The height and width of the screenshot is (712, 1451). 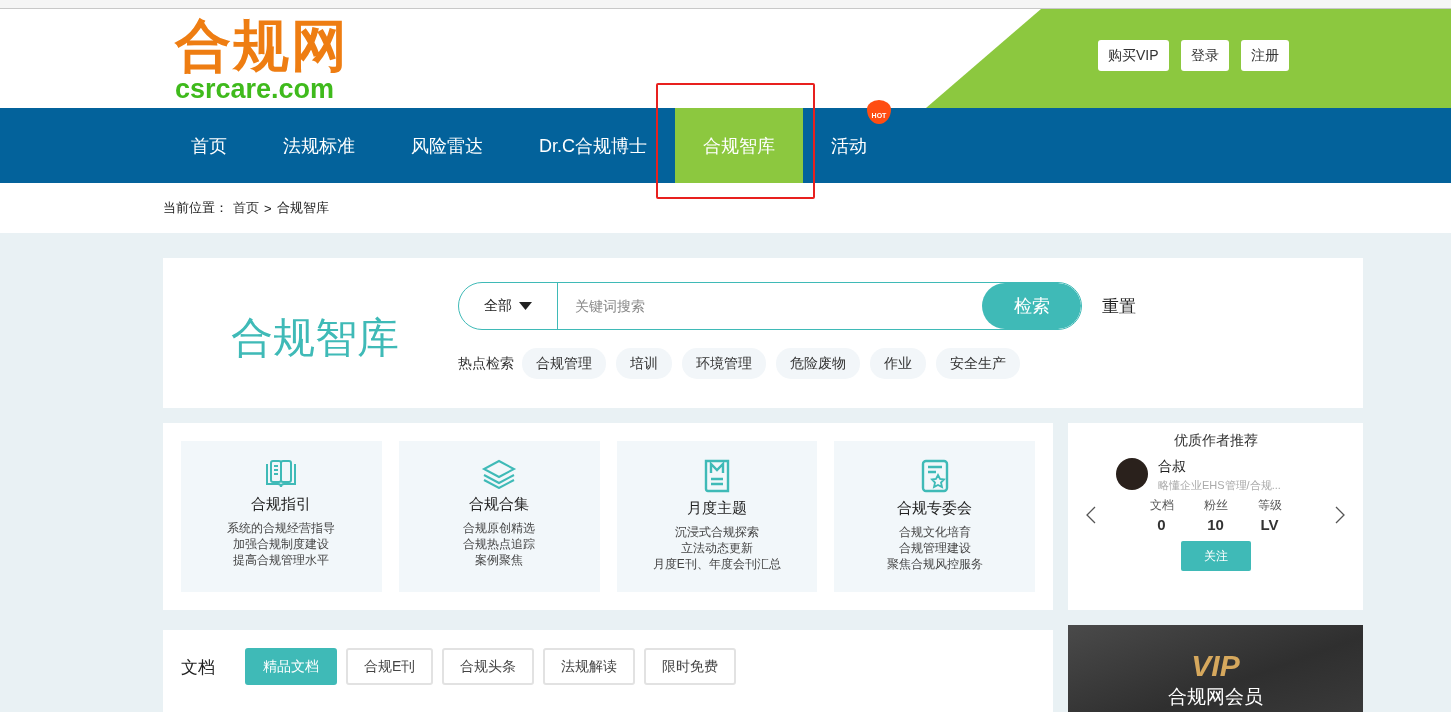 I want to click on feature-description: 聚焦合规风控服务, so click(x=934, y=564).